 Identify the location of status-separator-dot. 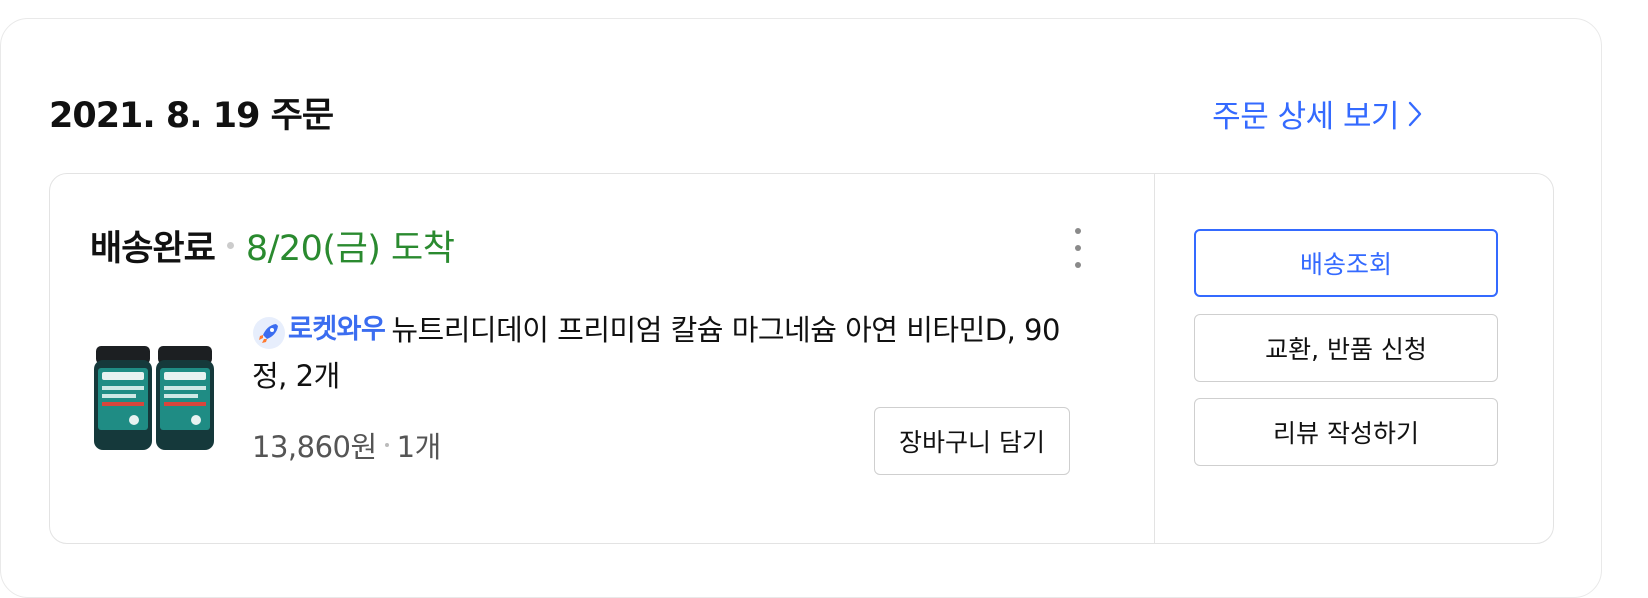
(230, 245).